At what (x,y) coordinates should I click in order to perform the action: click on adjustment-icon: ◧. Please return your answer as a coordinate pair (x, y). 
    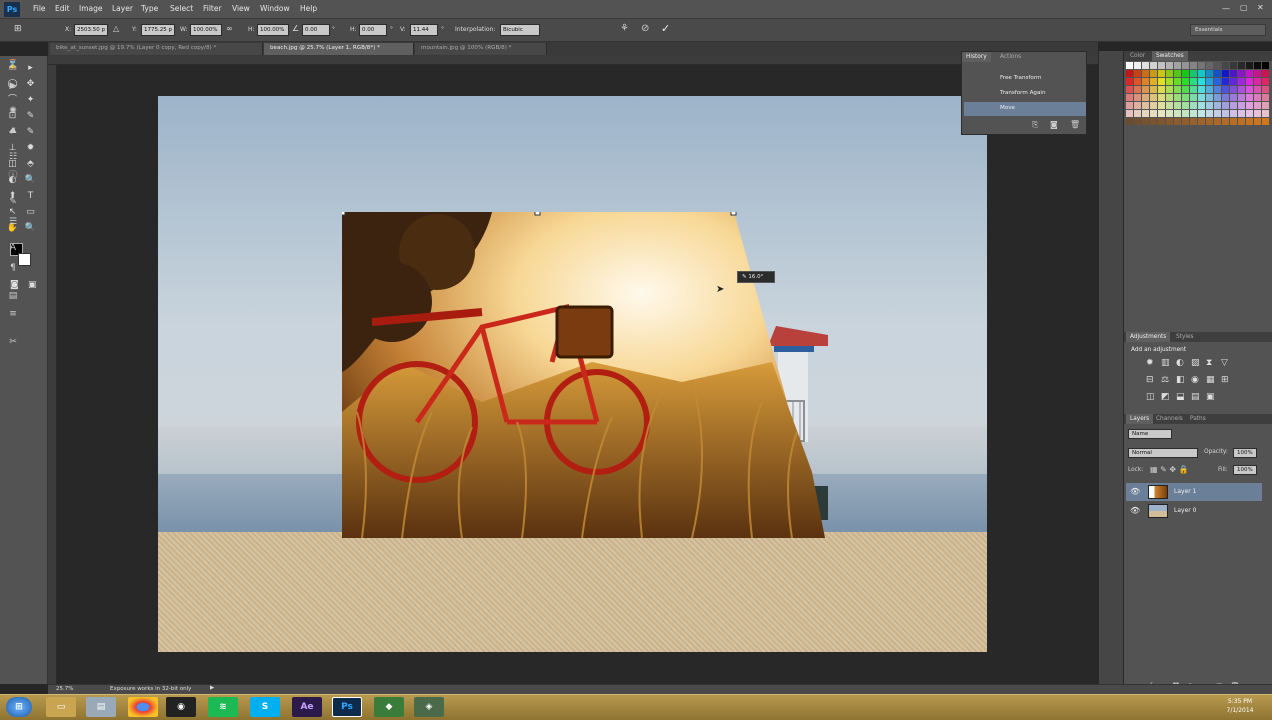
    Looking at the image, I should click on (1180, 380).